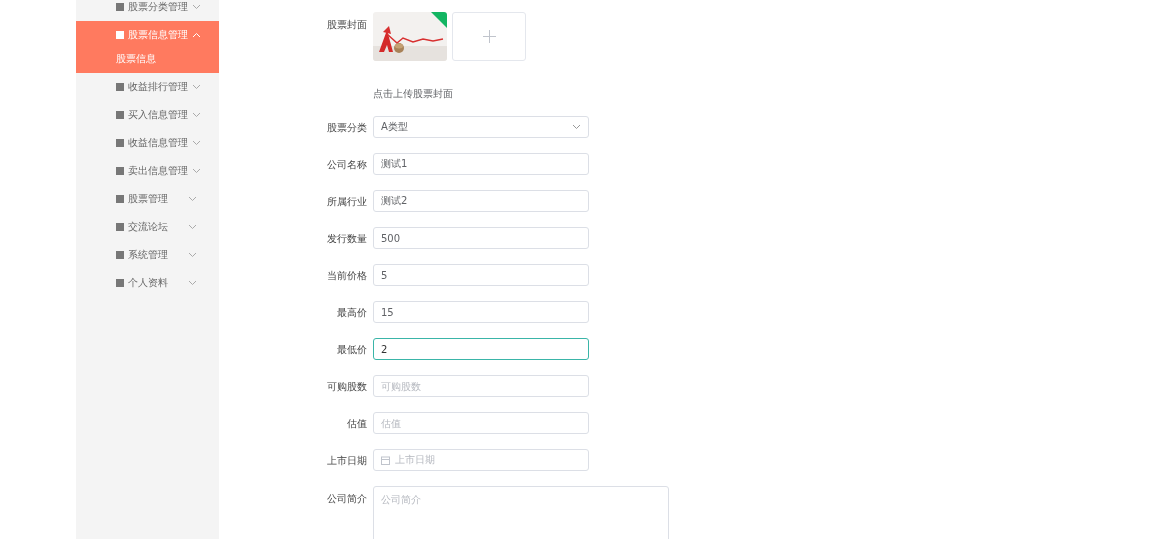  What do you see at coordinates (521, 512) in the screenshot?
I see `textarea-field: 公司简介` at bounding box center [521, 512].